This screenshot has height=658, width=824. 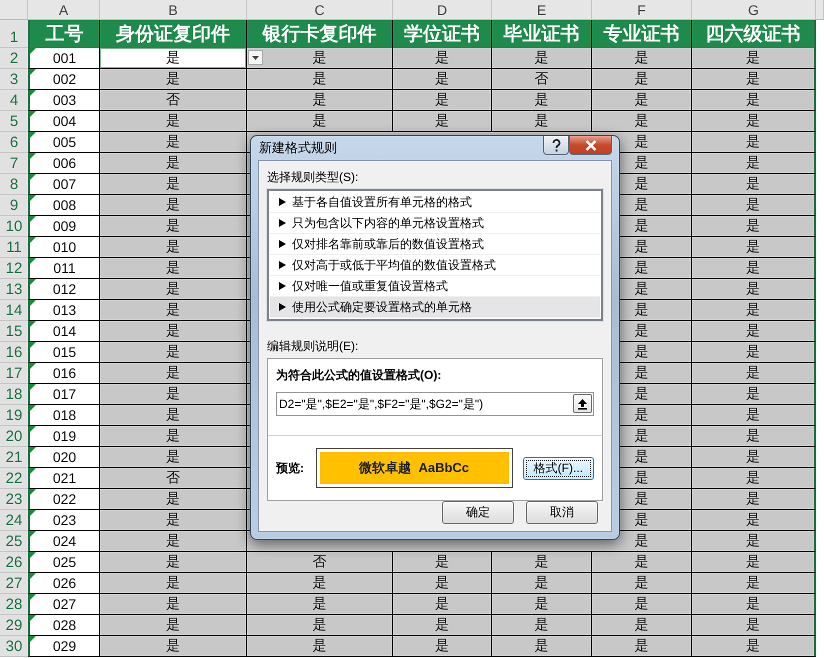 I want to click on header-cell: 四六级证书, so click(x=754, y=34).